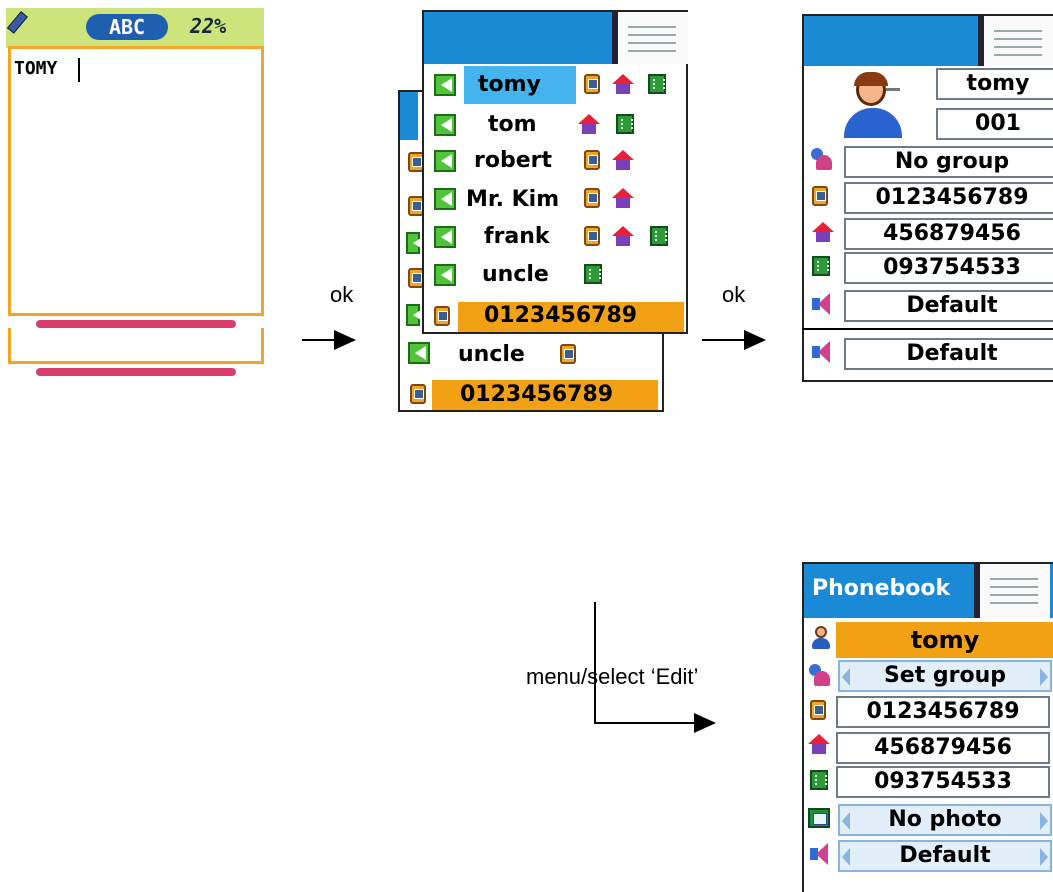 The width and height of the screenshot is (1053, 892). Describe the element at coordinates (136, 181) in the screenshot. I see `text-entry-area` at that location.